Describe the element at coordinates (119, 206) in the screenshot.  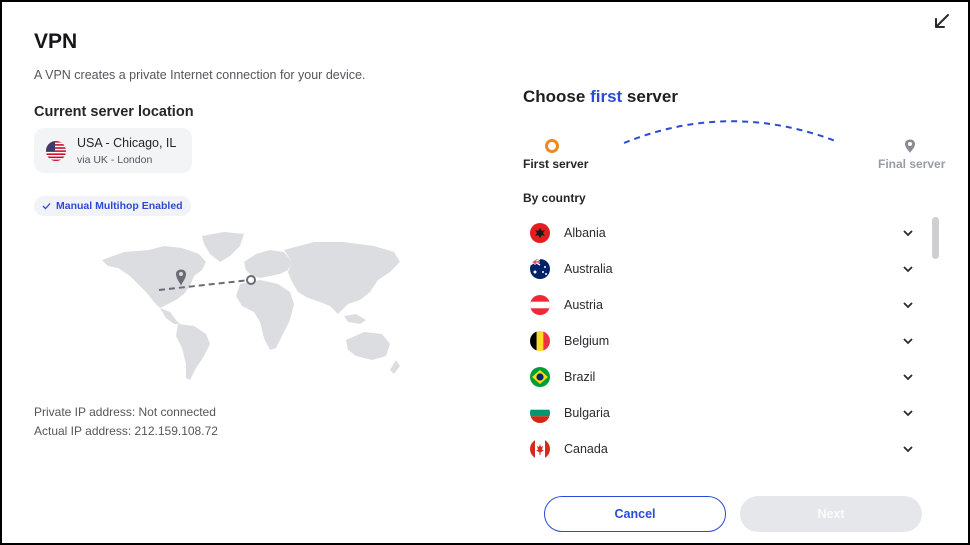
I see `multihop-badge-label: Manual Multihop Enabled` at that location.